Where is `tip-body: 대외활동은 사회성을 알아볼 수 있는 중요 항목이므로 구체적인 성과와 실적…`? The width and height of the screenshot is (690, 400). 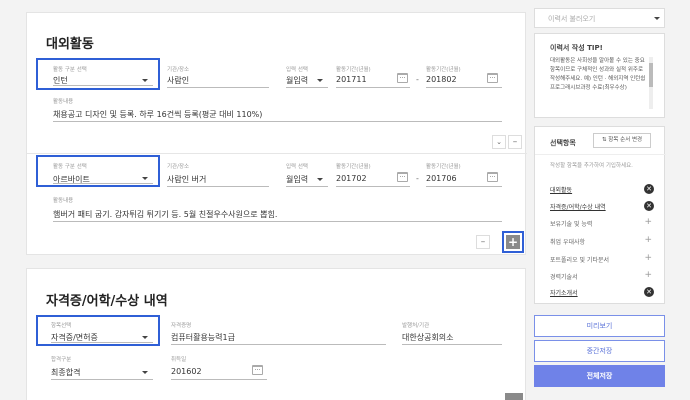
tip-body: 대외활동은 사회성을 알아볼 수 있는 중요 항목이므로 구체적인 성과와 실적… is located at coordinates (598, 74).